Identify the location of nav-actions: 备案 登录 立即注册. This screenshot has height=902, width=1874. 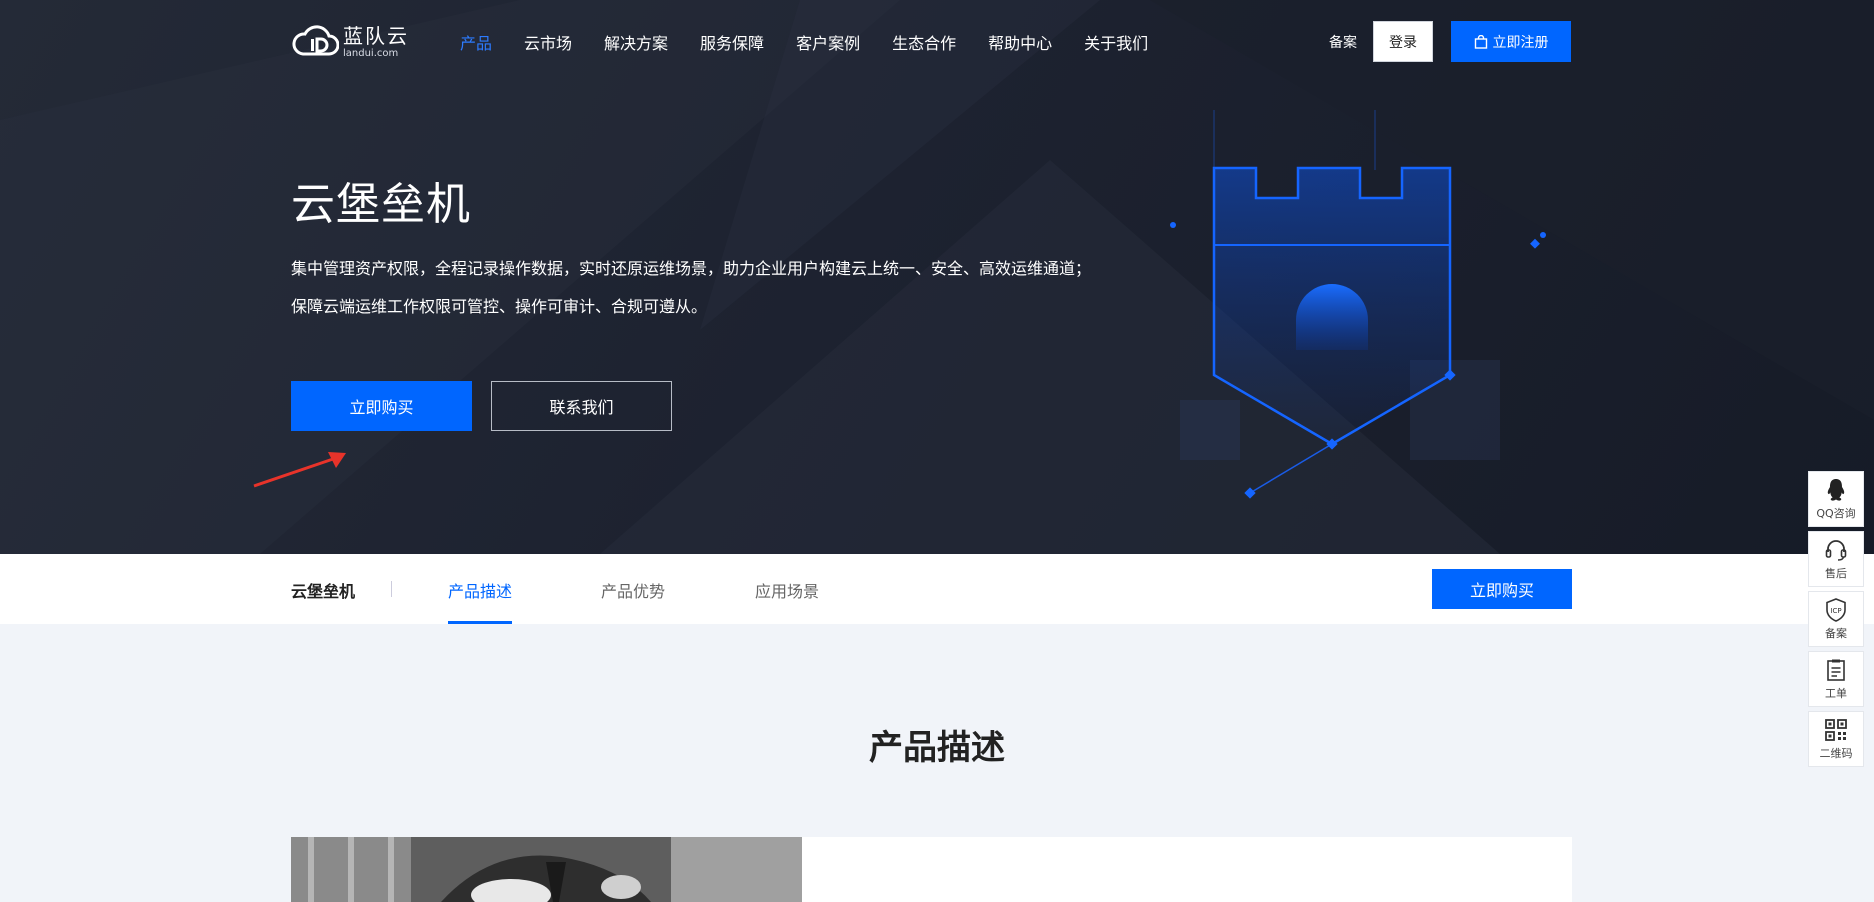
(1450, 41).